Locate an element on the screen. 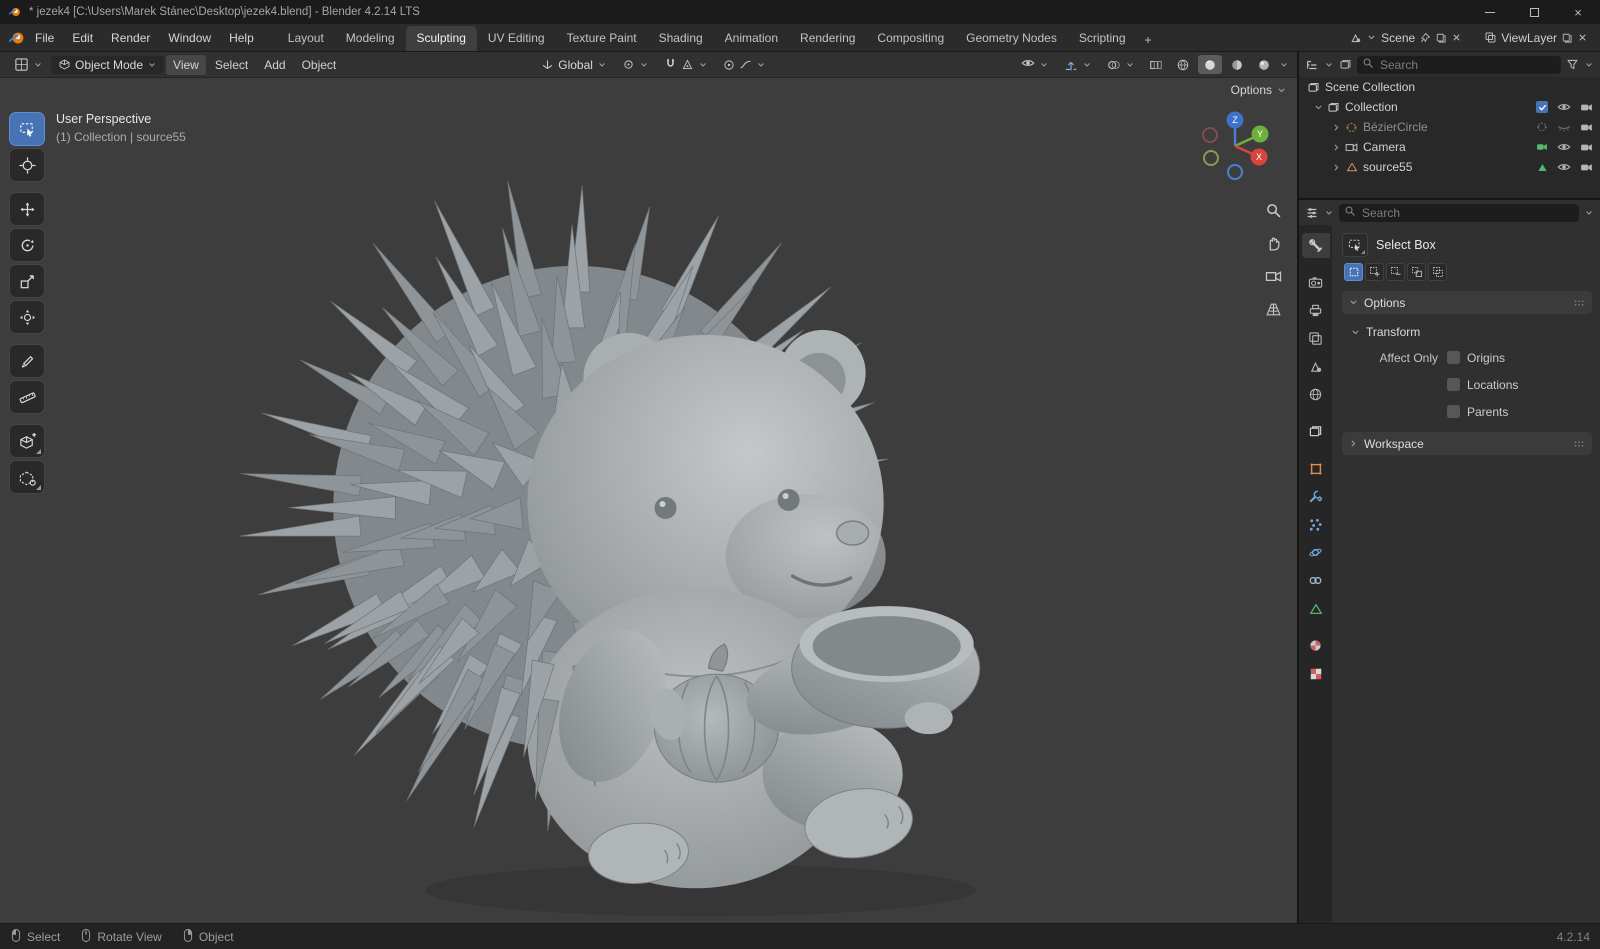 Image resolution: width=1600 pixels, height=949 pixels. mode-selector: Object Mode is located at coordinates (108, 64).